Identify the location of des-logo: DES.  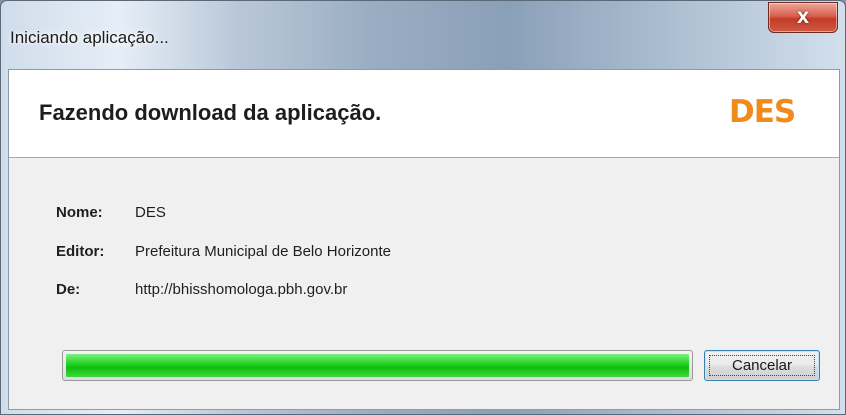
(762, 112).